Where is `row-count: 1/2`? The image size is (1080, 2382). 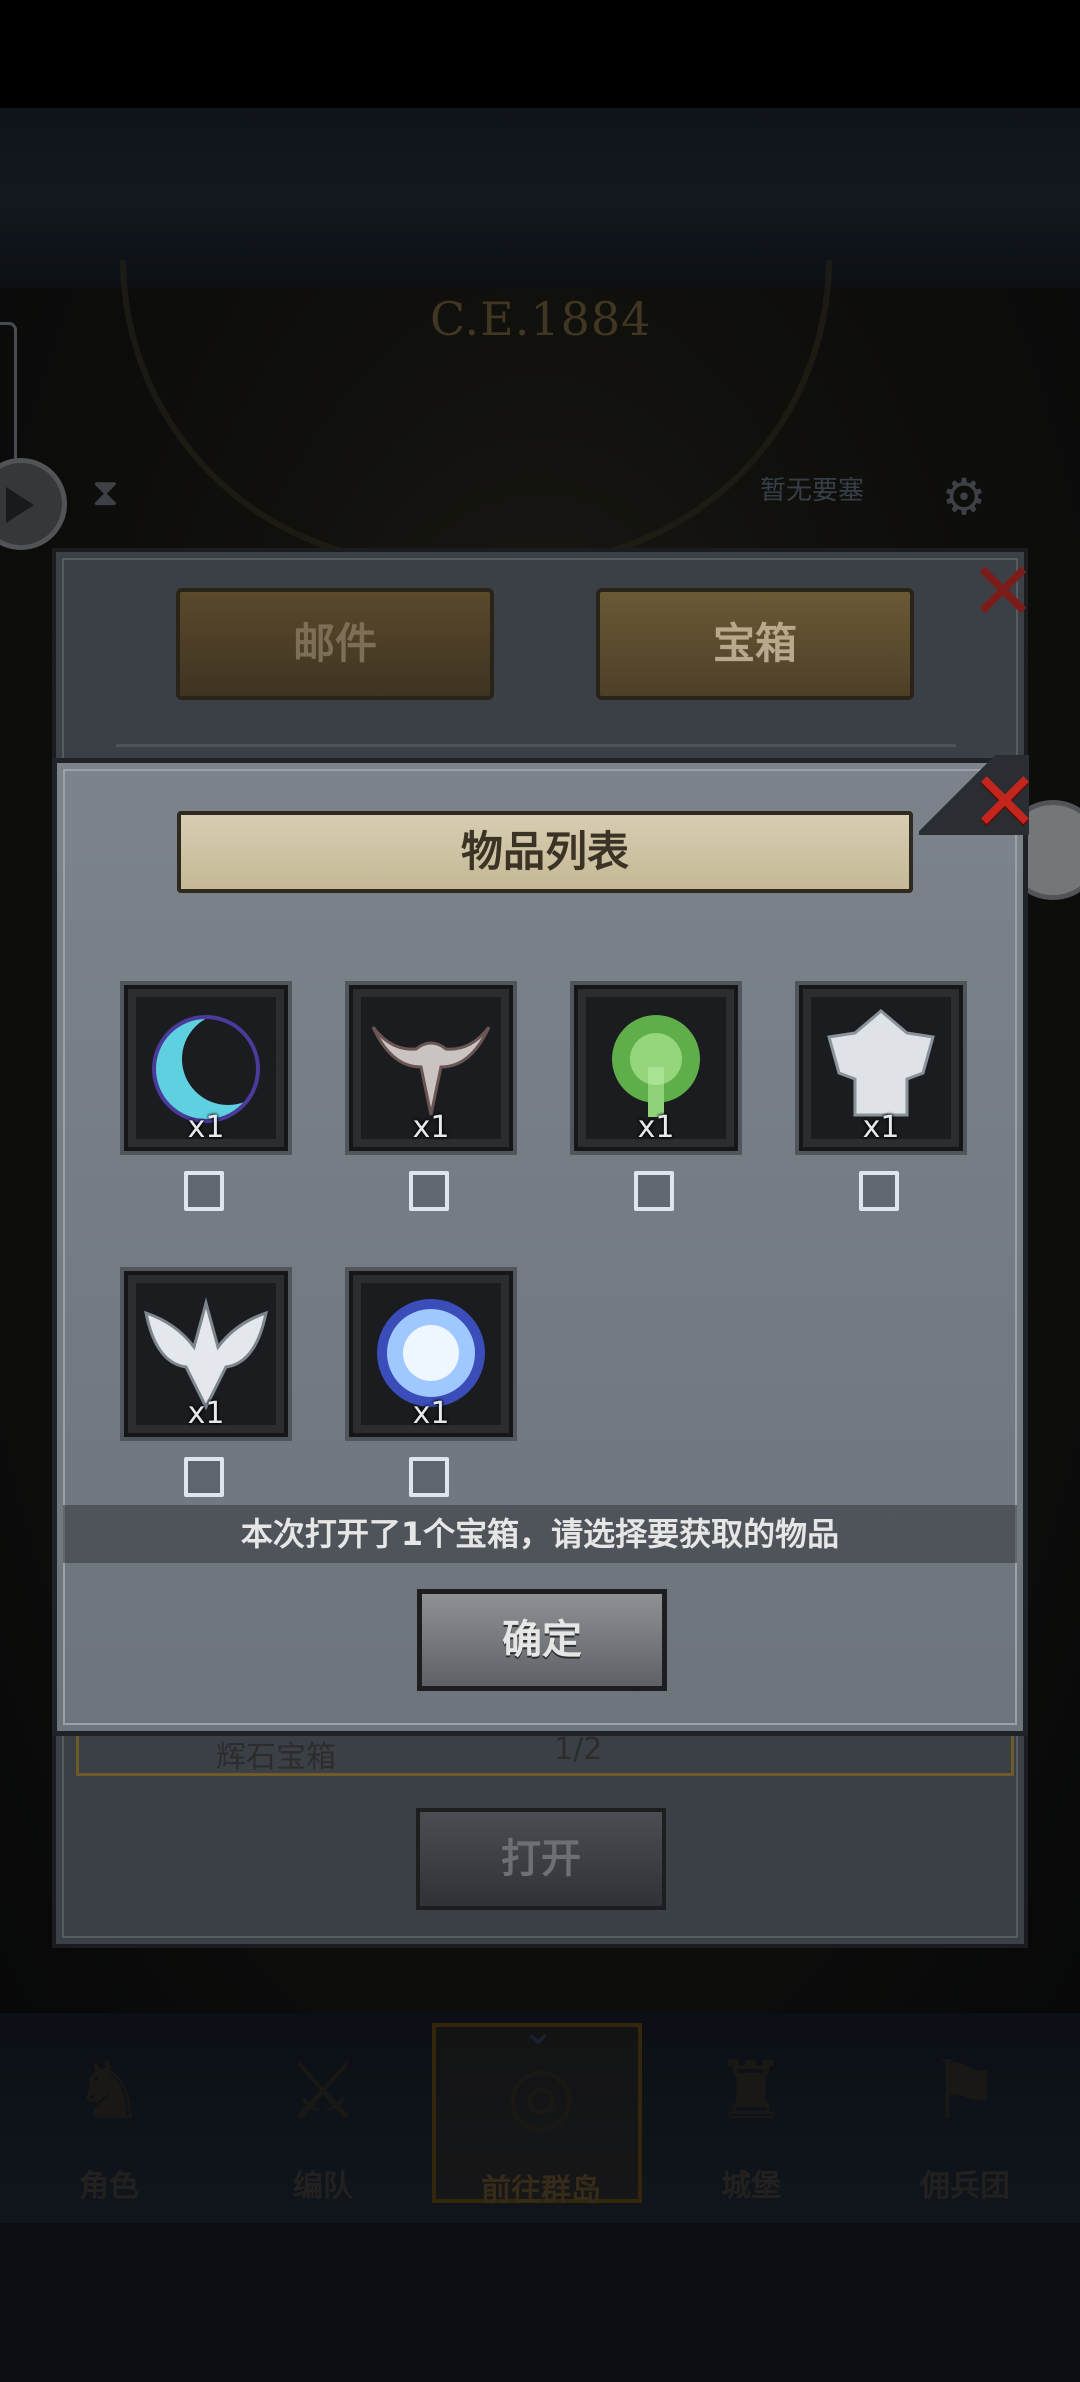
row-count: 1/2 is located at coordinates (578, 1749).